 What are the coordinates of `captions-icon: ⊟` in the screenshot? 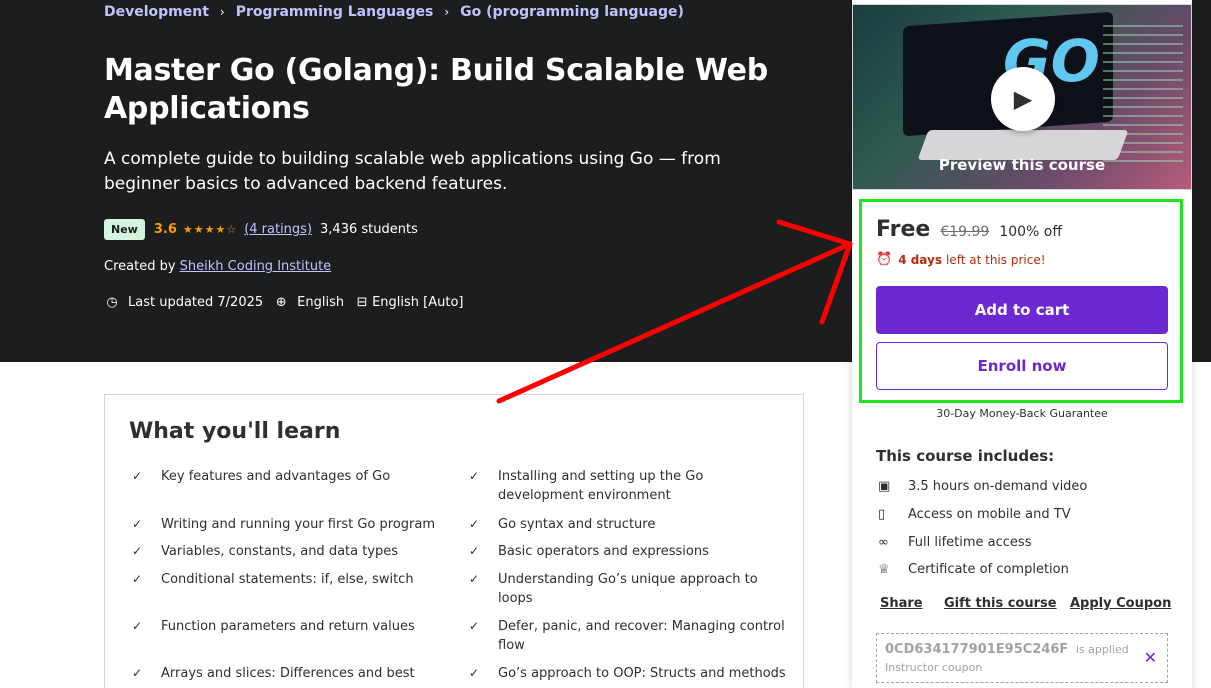 It's located at (362, 302).